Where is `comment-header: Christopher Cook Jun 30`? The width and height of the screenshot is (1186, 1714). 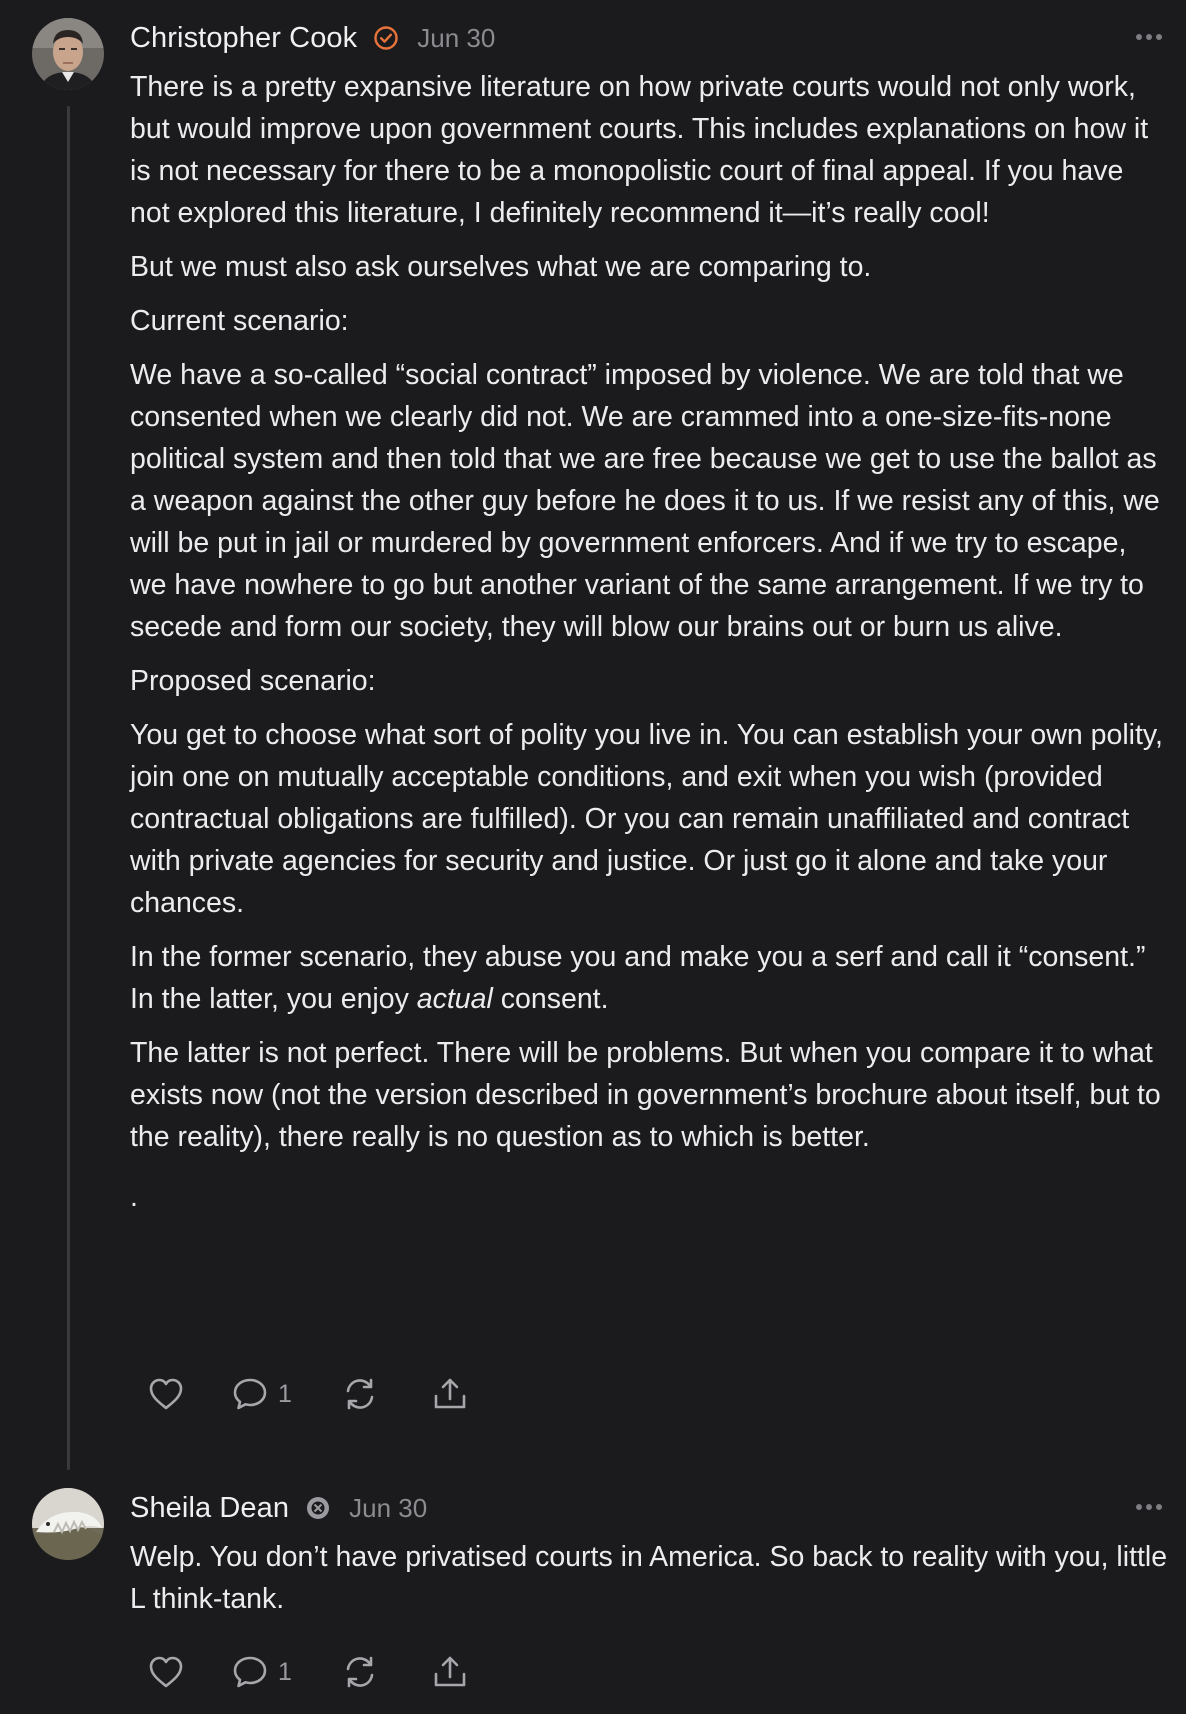 comment-header: Christopher Cook Jun 30 is located at coordinates (312, 38).